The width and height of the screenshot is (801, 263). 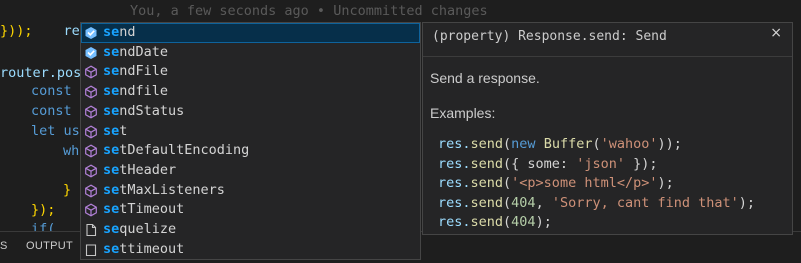 What do you see at coordinates (250, 210) in the screenshot?
I see `suggestion-item: setTimeout` at bounding box center [250, 210].